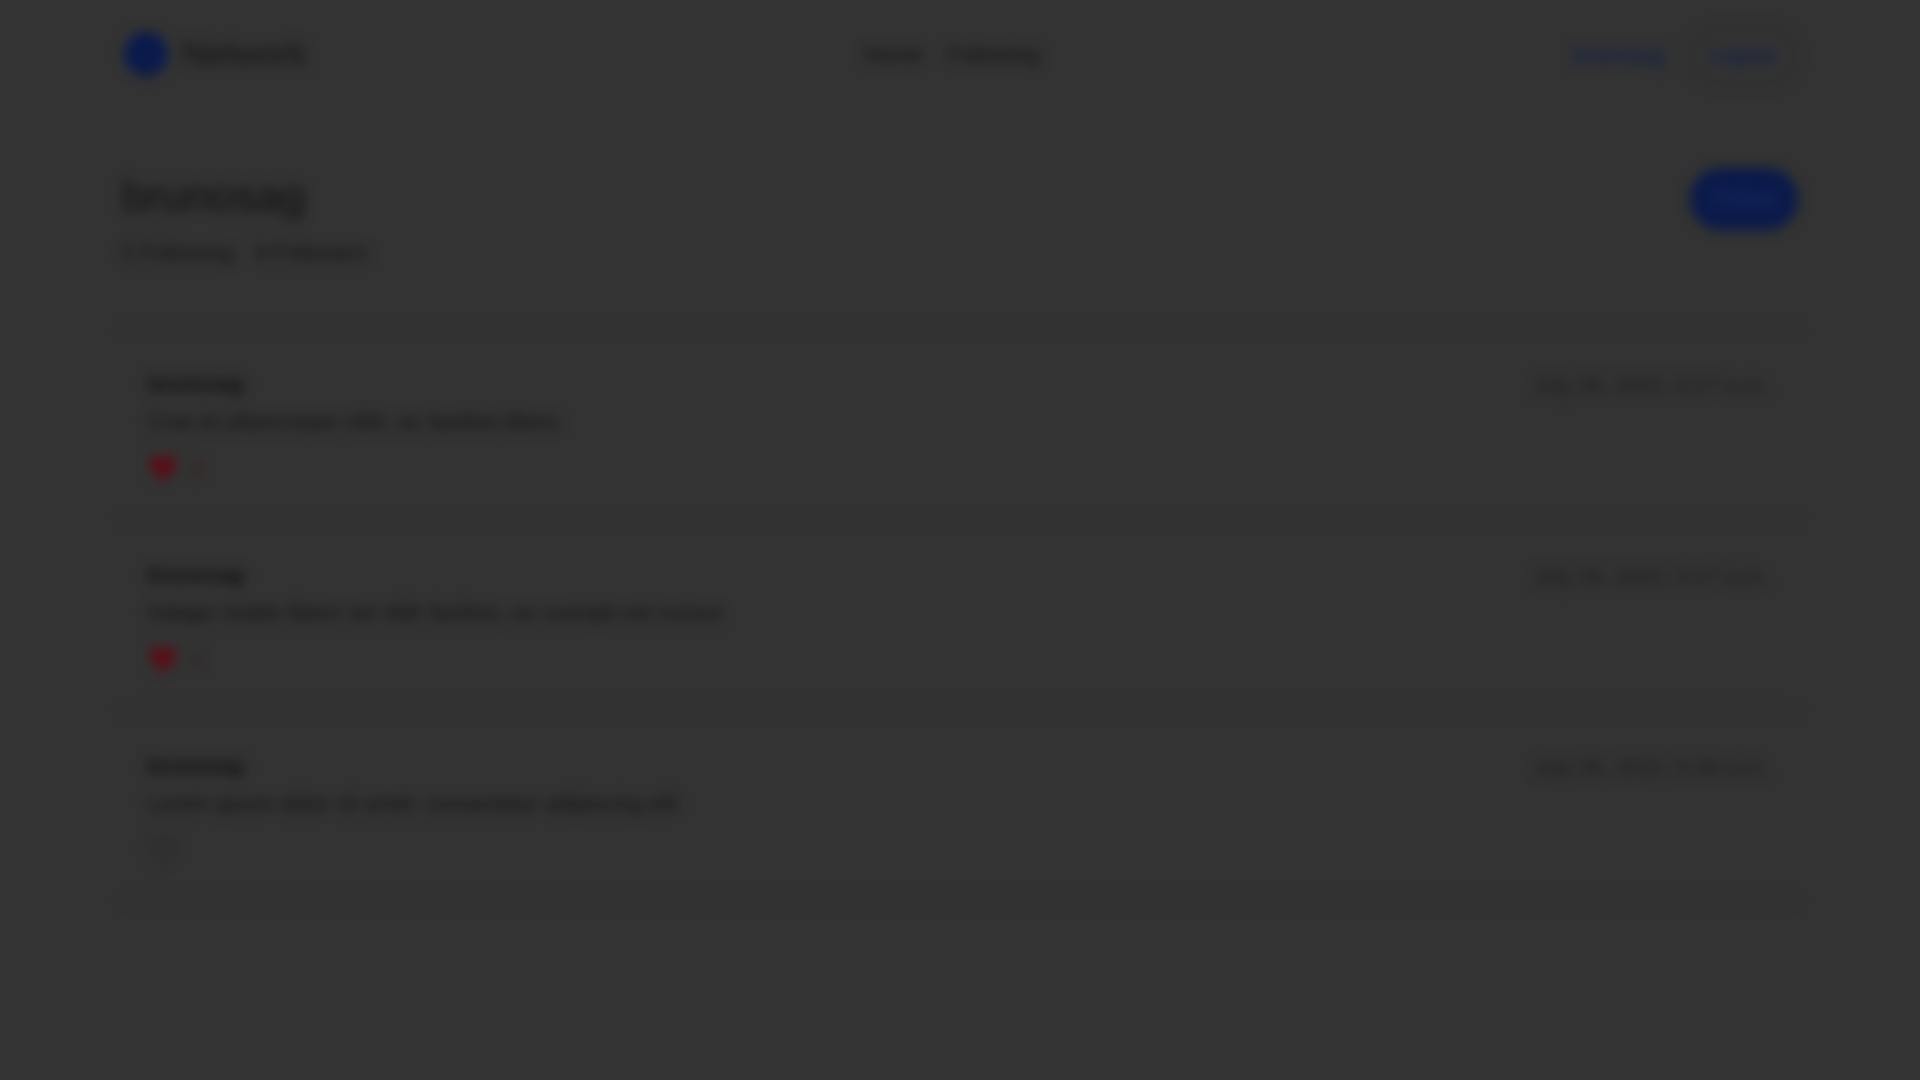 The image size is (1920, 1080). Describe the element at coordinates (244, 53) in the screenshot. I see `brand-name: Network` at that location.